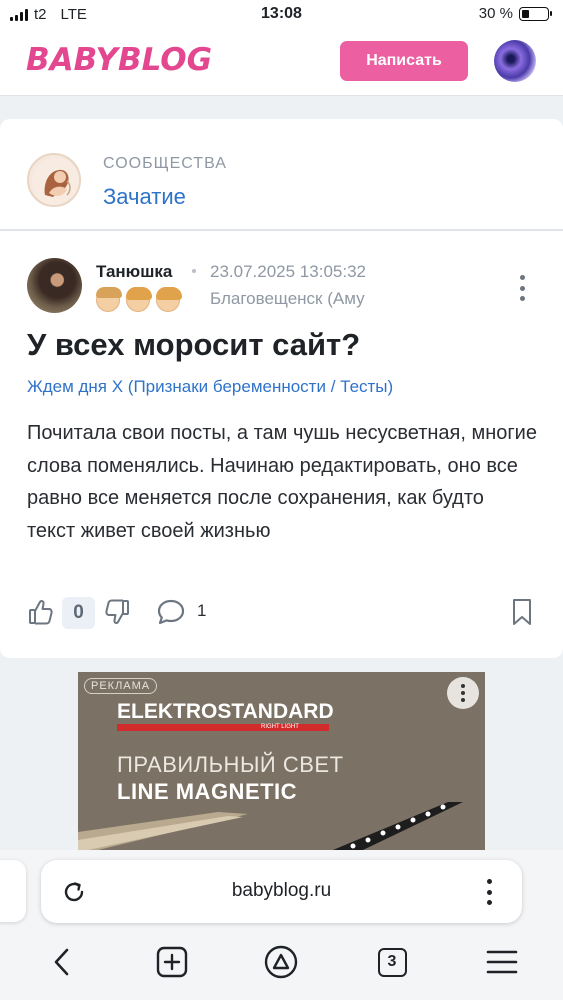 This screenshot has width=563, height=1000. I want to click on url-text: babyblog.ru, so click(281, 891).